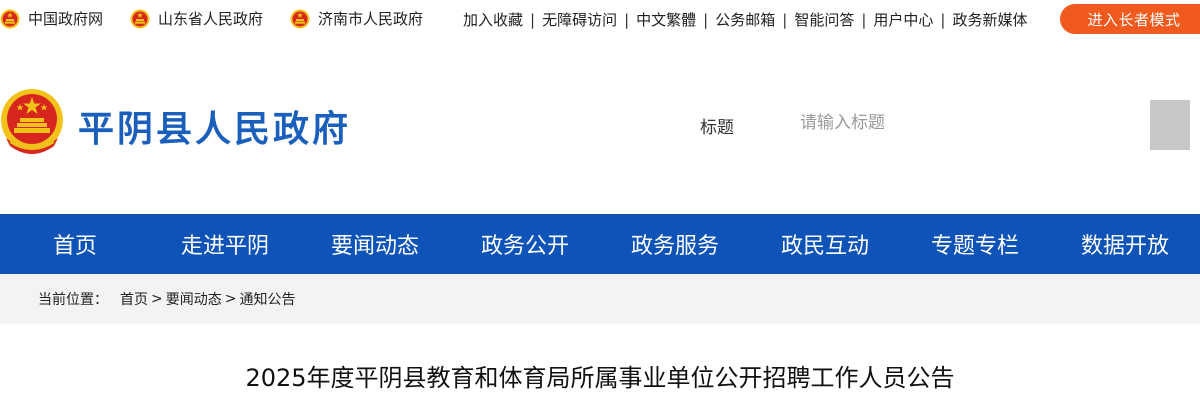  What do you see at coordinates (717, 128) in the screenshot?
I see `search-label: 标题` at bounding box center [717, 128].